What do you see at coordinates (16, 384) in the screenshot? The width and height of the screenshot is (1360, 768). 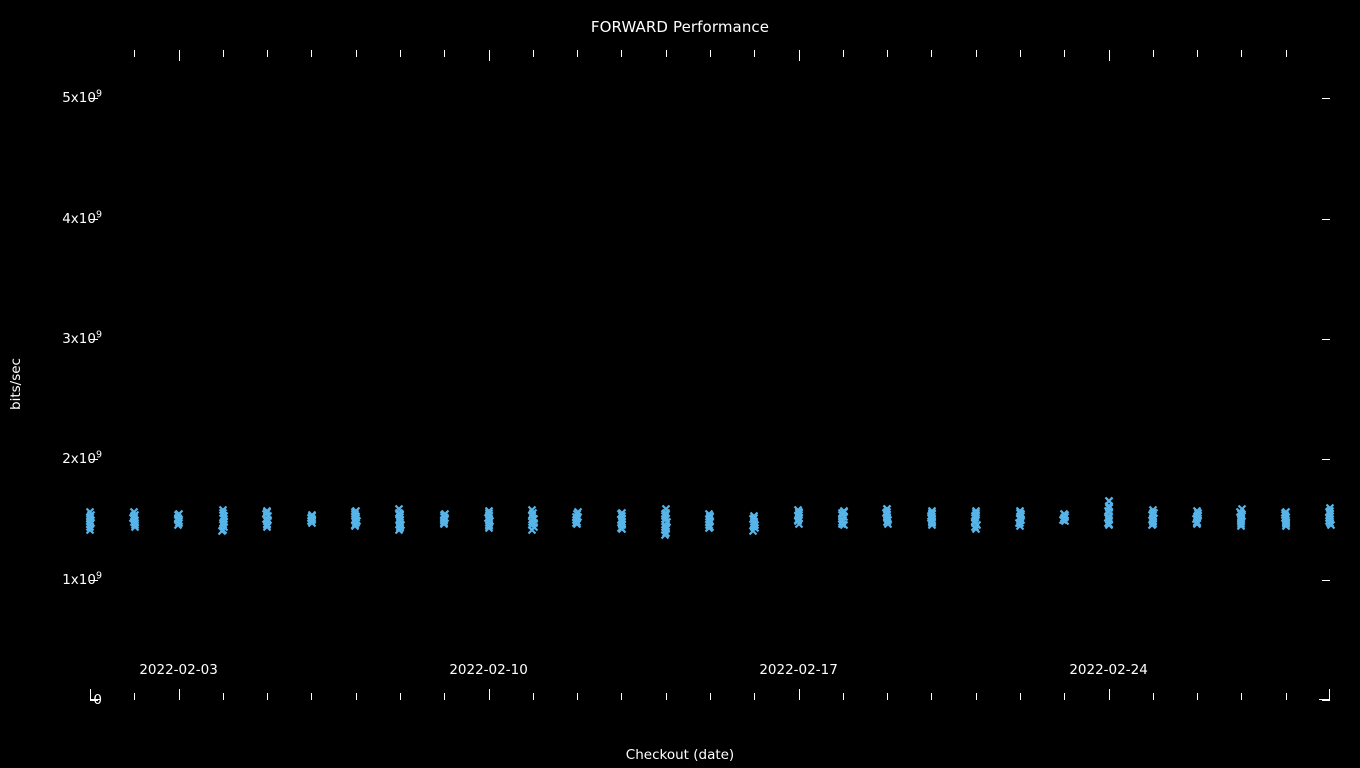 I see `y-axis-title: bits/sec` at bounding box center [16, 384].